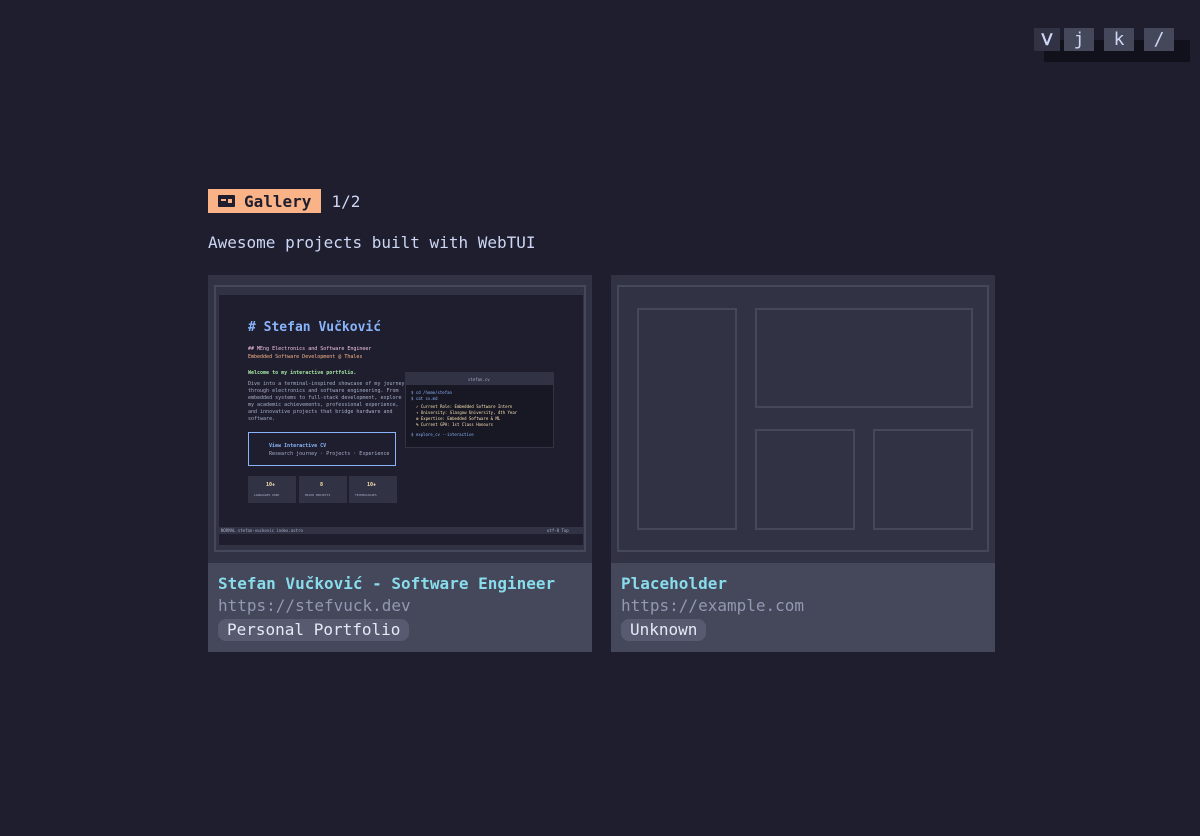 The image size is (1200, 836). I want to click on preview-line: Embedded Software Development @ Thales, so click(305, 357).